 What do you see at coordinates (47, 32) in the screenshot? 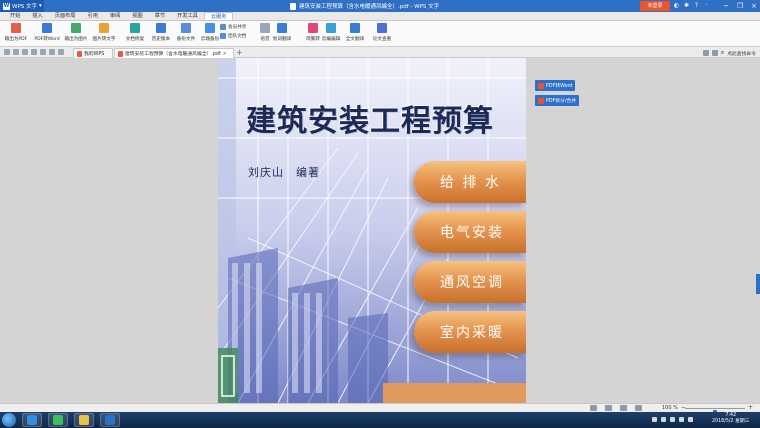
I see `ribbon-button: PDF转Word` at bounding box center [47, 32].